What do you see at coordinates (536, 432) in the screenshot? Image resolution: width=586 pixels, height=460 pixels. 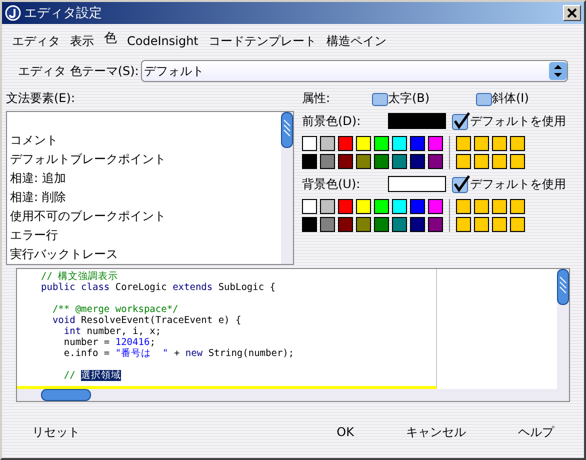 I see `dialog-button: ヘルプ` at bounding box center [536, 432].